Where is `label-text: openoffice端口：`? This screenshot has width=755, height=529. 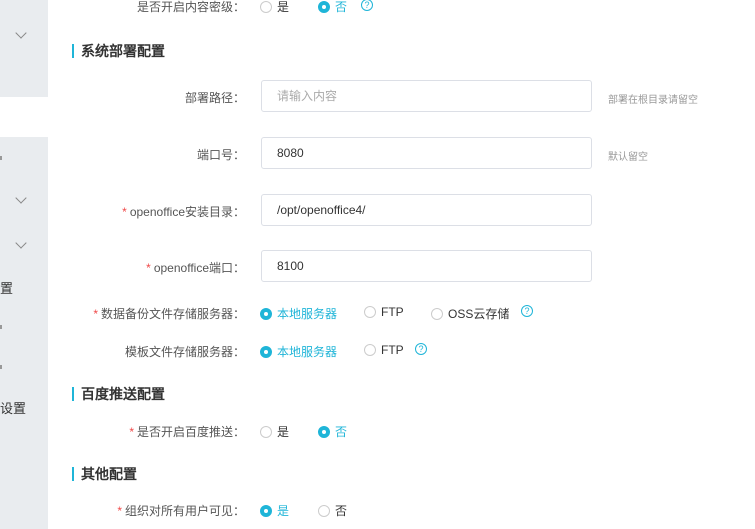 label-text: openoffice端口： is located at coordinates (199, 268).